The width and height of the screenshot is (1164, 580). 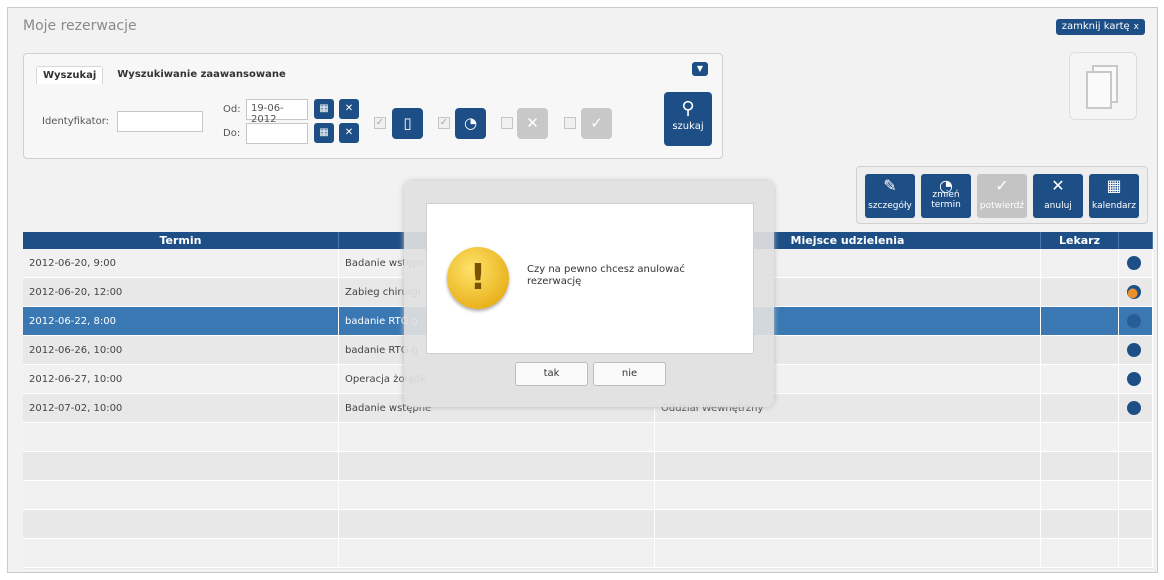 I want to click on page-shape-back, so click(x=1099, y=90).